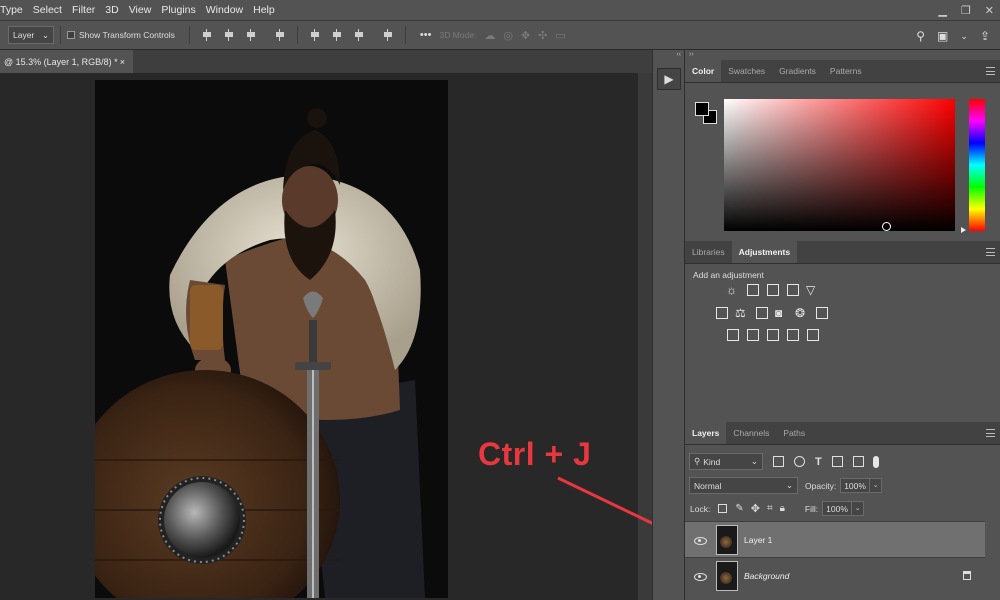  I want to click on auto-select-dropdown: Layer ⌄, so click(31, 35).